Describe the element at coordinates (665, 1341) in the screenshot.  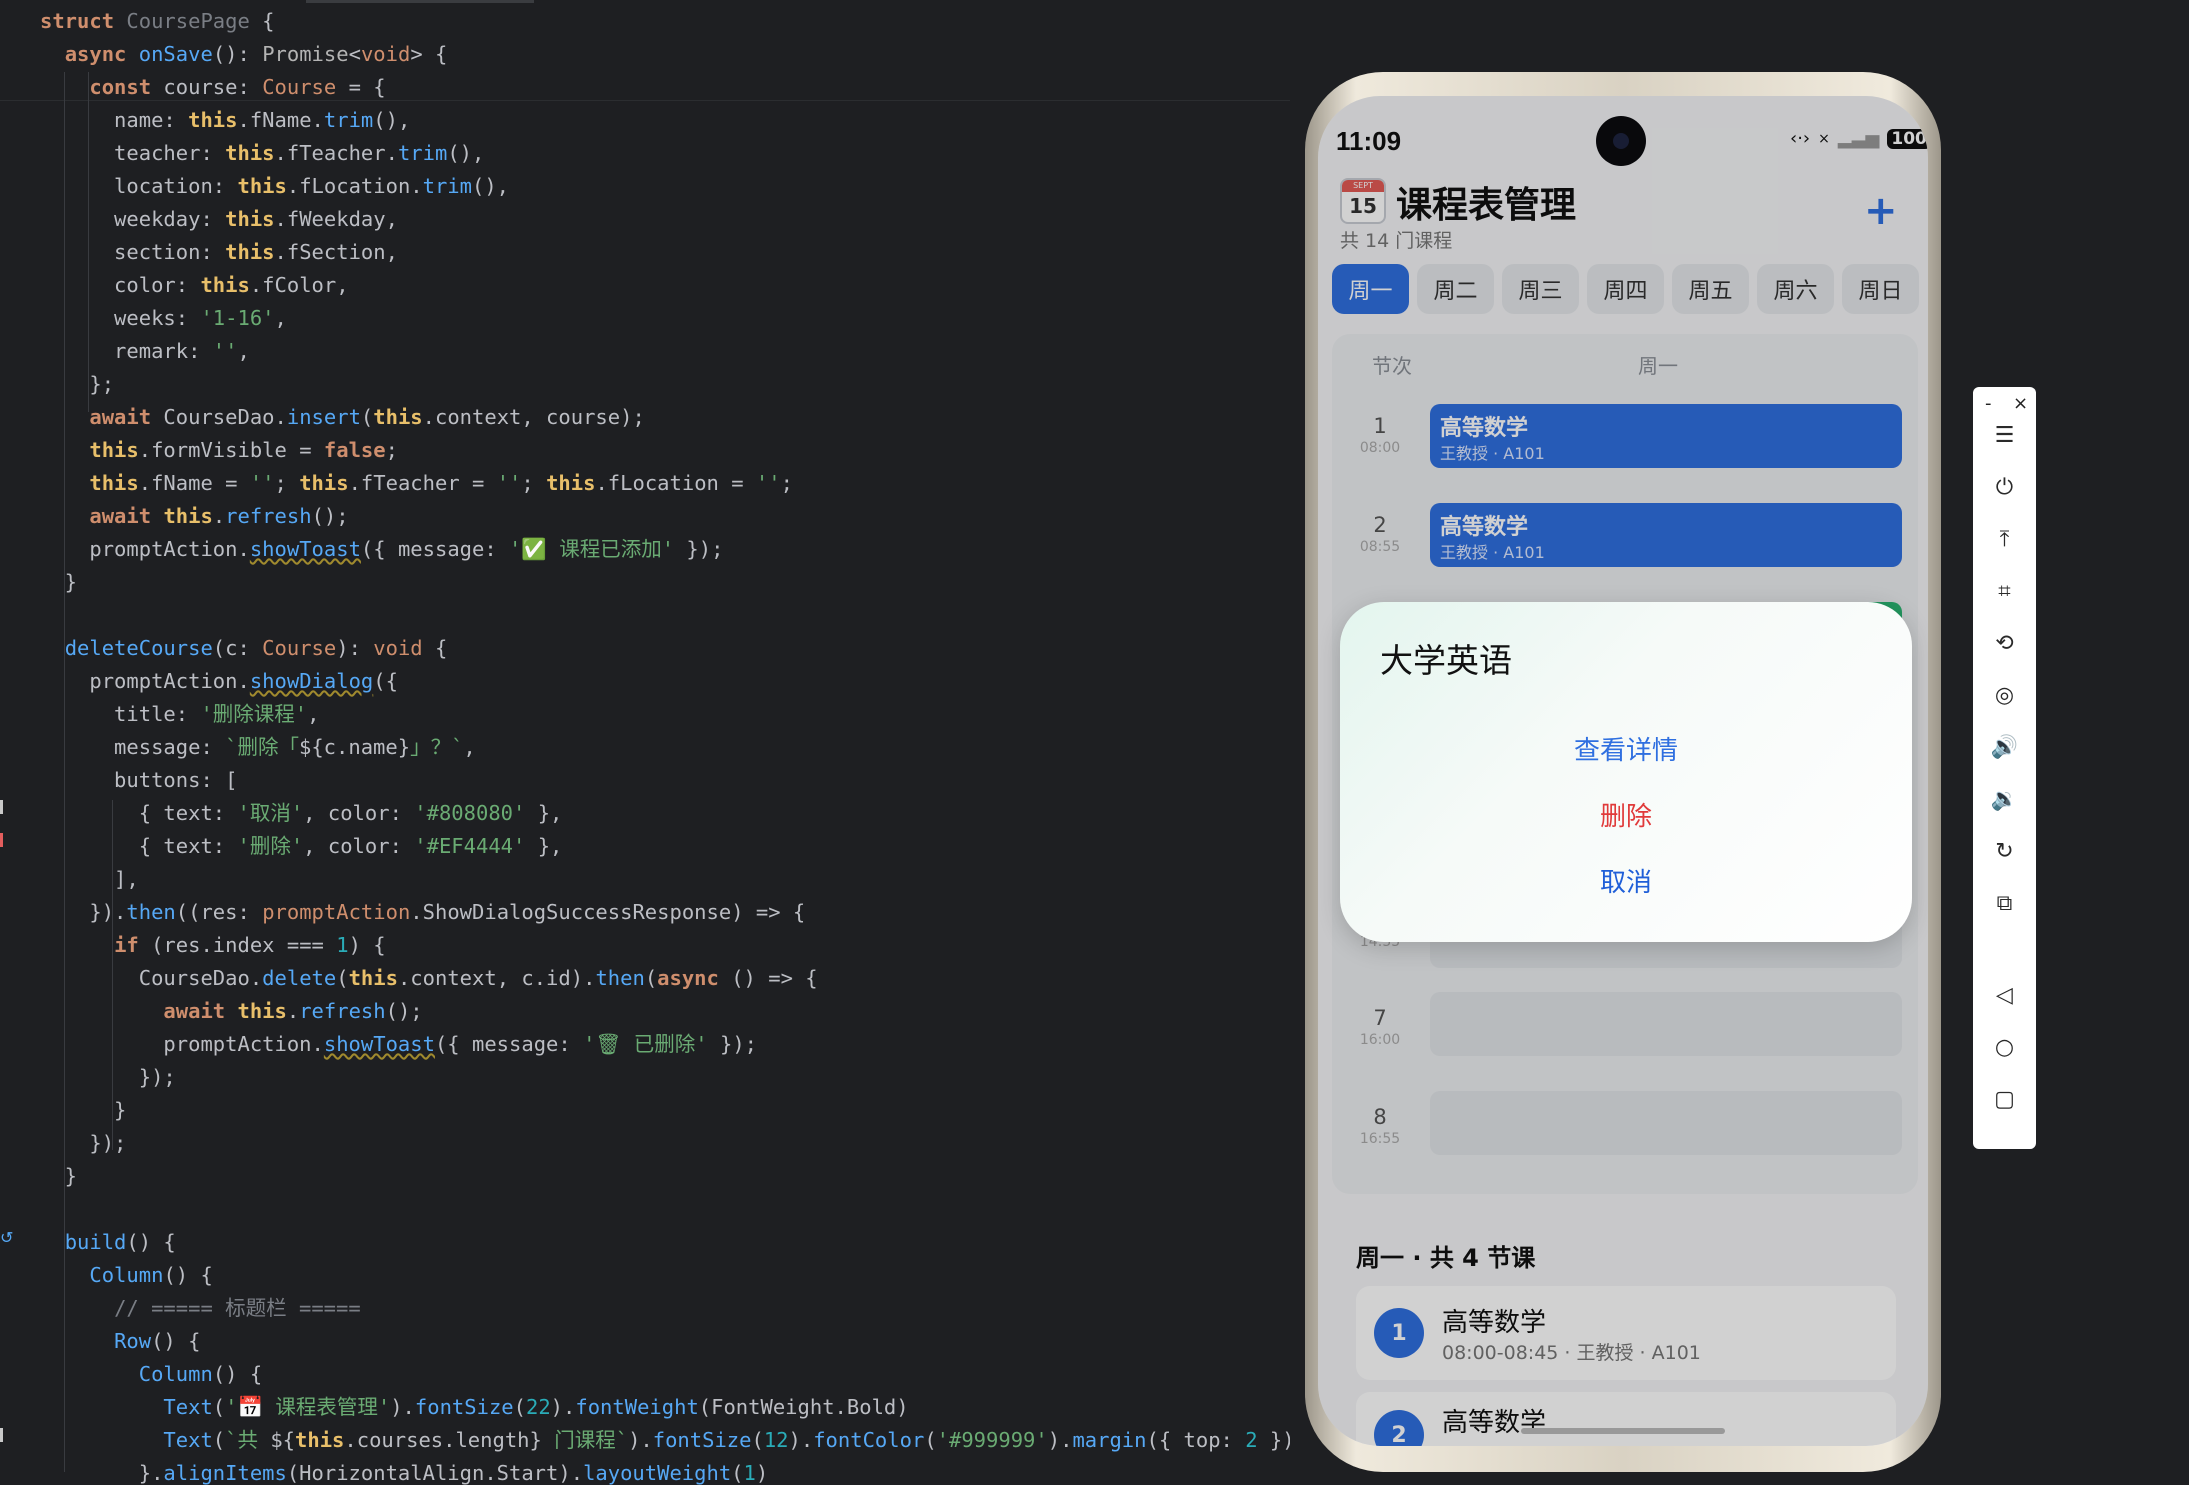
I see `code-line: Row() {` at that location.